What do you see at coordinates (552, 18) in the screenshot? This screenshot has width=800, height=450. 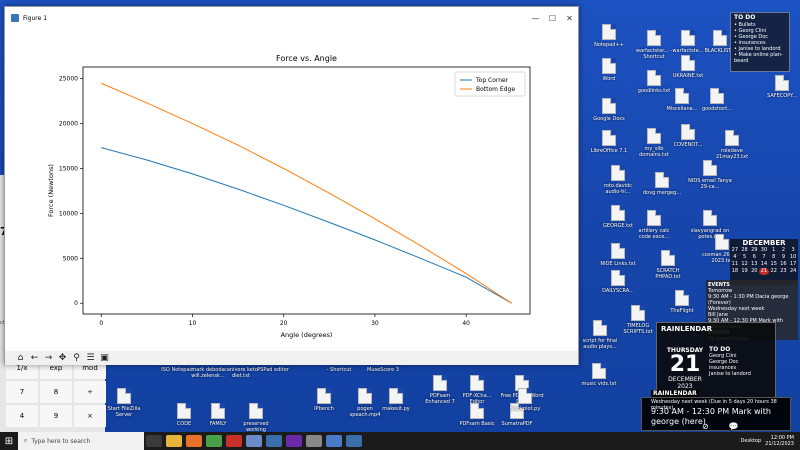 I see `maximize-button: ☐` at bounding box center [552, 18].